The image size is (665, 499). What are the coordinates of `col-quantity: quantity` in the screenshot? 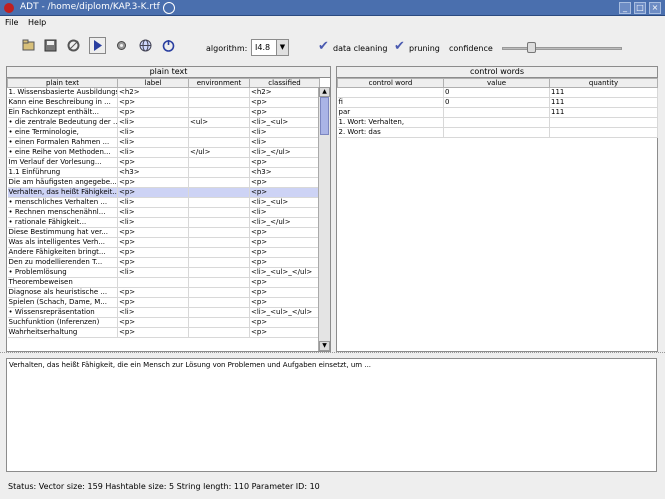 It's located at (603, 83).